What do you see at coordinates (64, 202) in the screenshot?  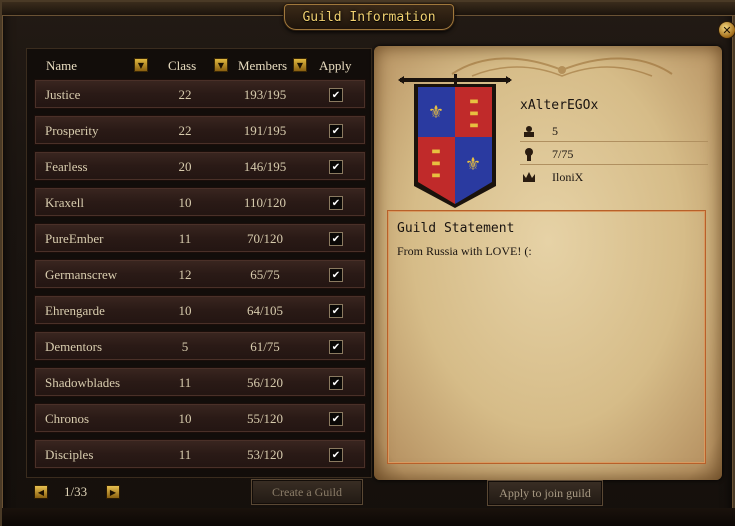 I see `guild-name-cell: Kraxell` at bounding box center [64, 202].